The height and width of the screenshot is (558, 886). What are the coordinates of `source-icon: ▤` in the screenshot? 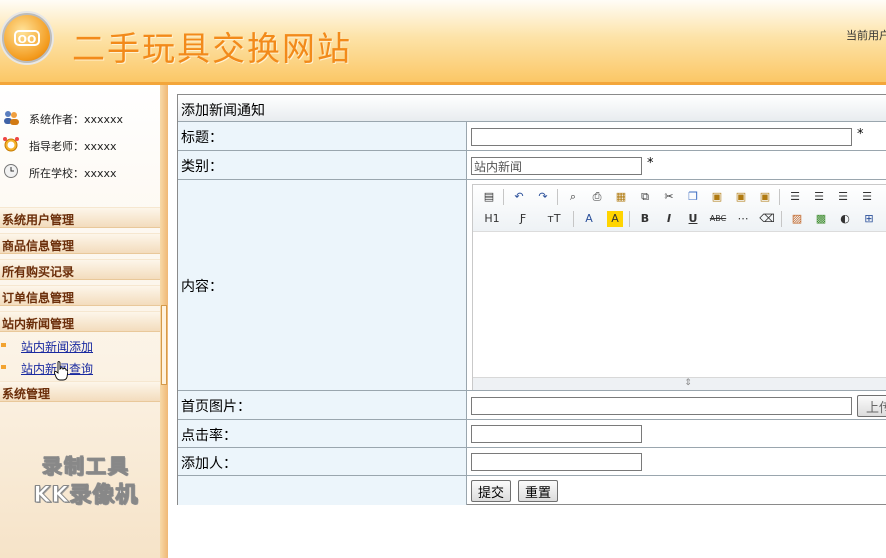 It's located at (489, 197).